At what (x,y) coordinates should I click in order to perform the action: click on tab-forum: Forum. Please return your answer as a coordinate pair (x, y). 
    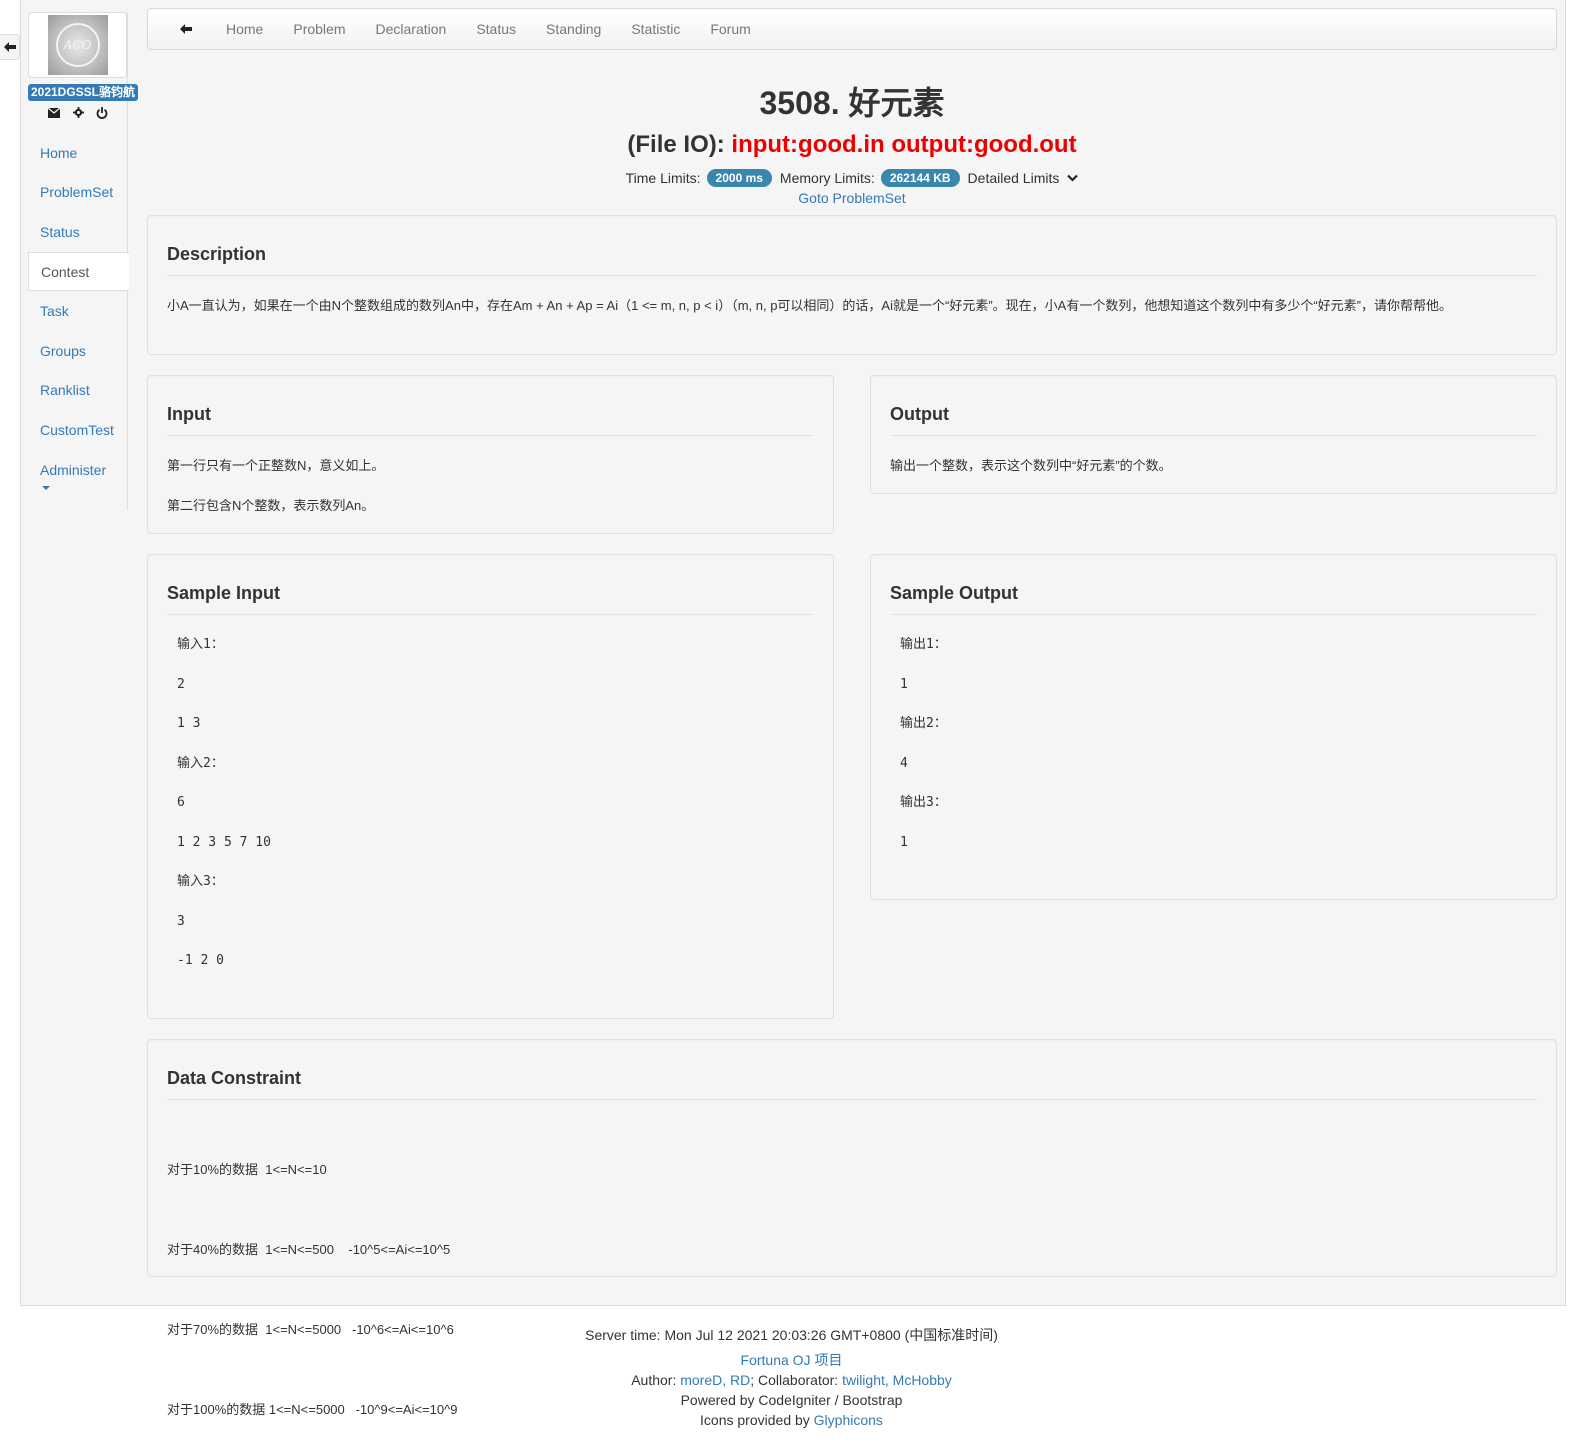
    Looking at the image, I should click on (730, 29).